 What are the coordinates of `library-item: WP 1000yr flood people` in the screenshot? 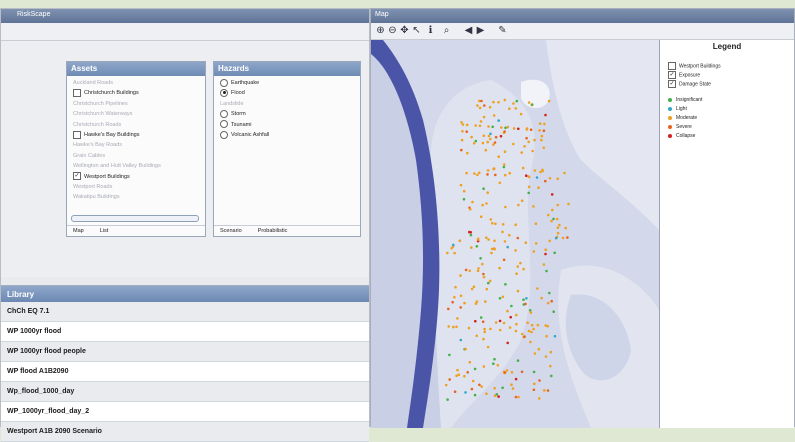 It's located at (185, 352).